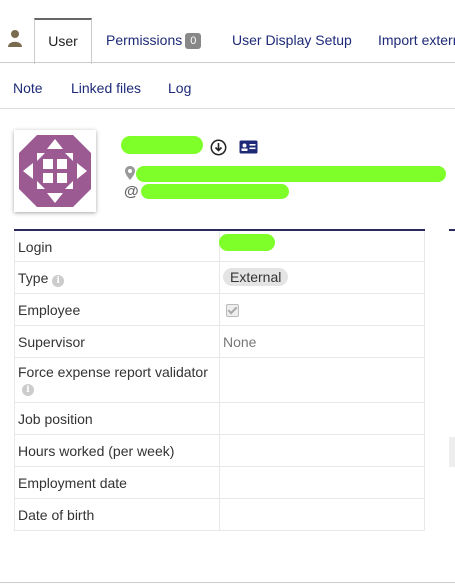  Describe the element at coordinates (162, 145) in the screenshot. I see `redacted-name` at that location.